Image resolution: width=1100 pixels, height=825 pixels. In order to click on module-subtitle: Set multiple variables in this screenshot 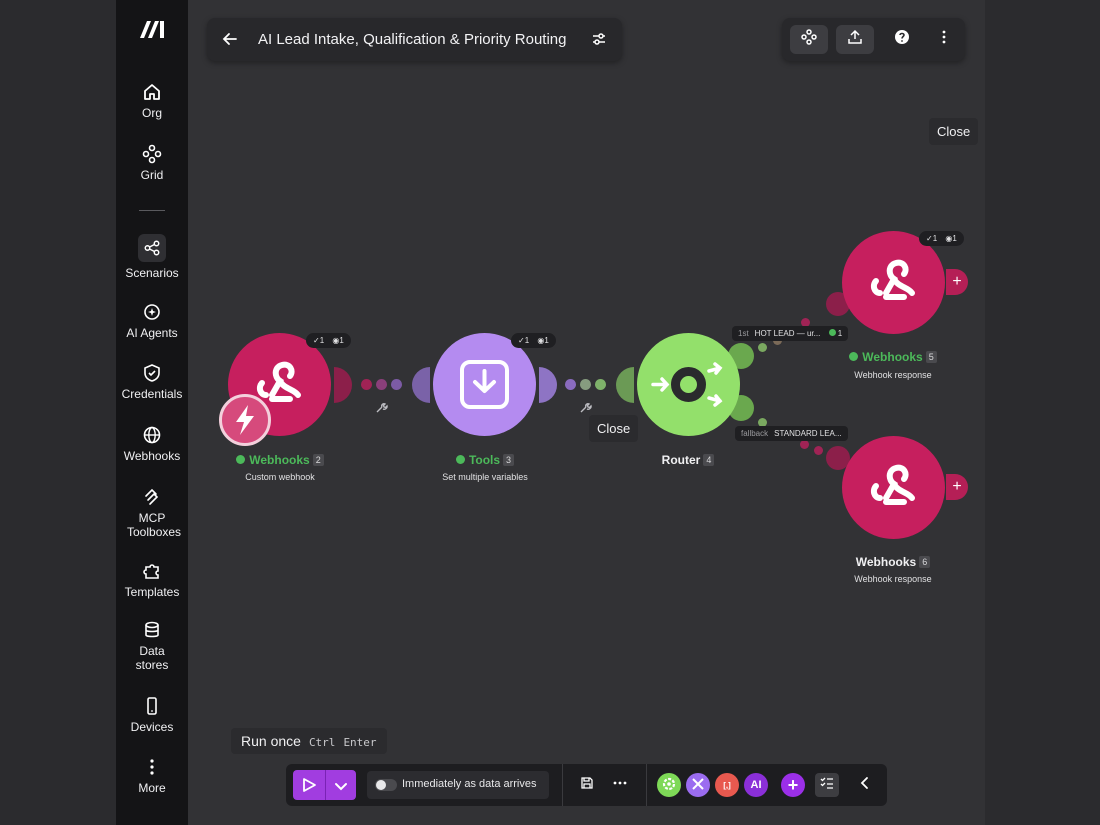, I will do `click(485, 477)`.